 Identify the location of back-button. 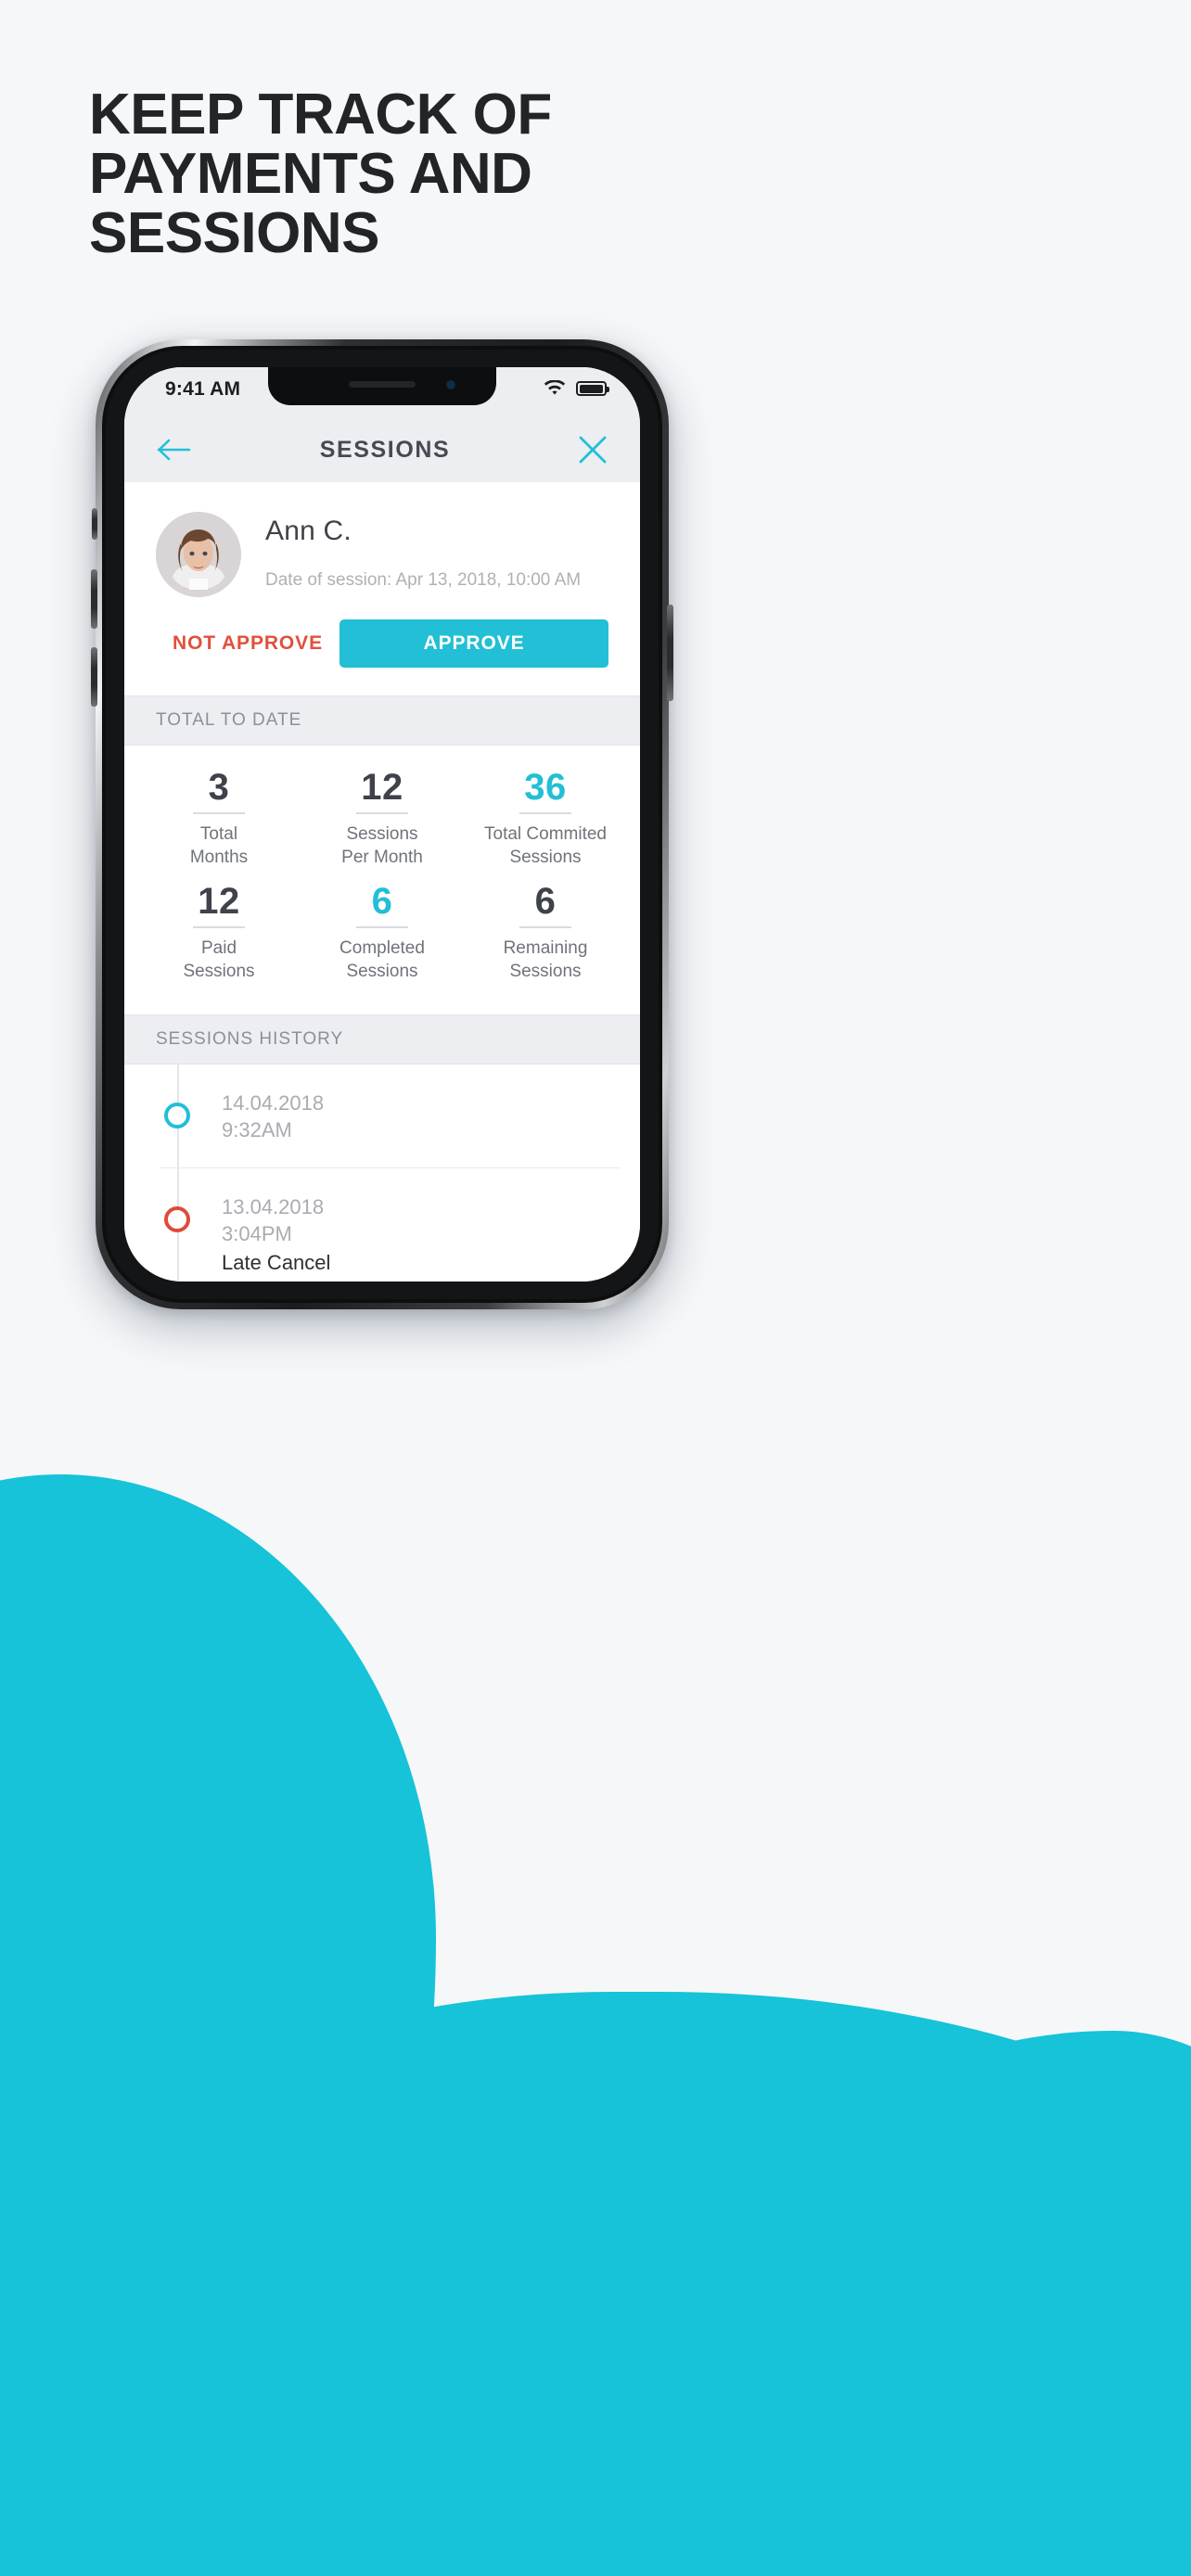
(174, 450).